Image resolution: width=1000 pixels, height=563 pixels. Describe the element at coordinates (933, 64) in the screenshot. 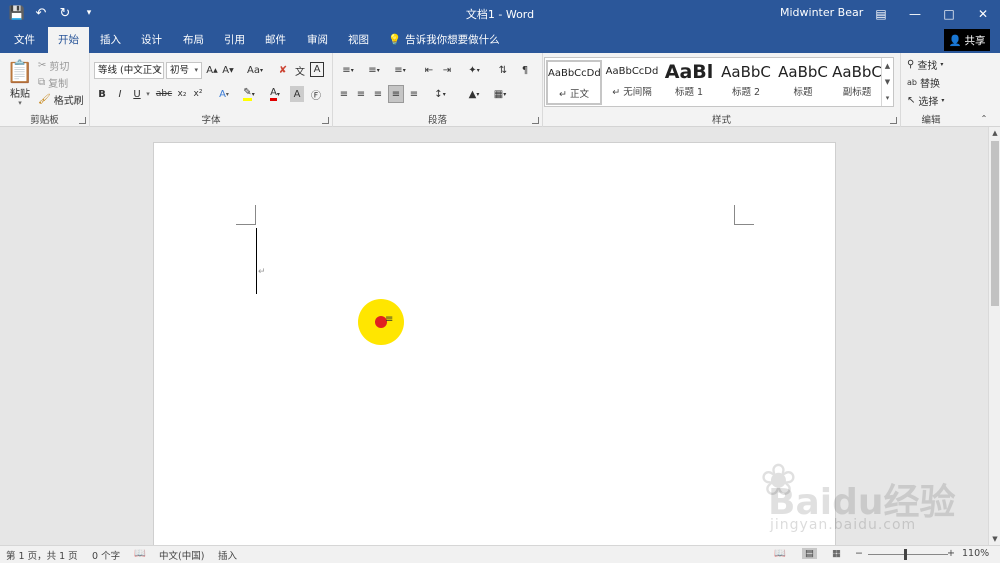

I see `find-button: ⚲ 查找 ▾` at that location.